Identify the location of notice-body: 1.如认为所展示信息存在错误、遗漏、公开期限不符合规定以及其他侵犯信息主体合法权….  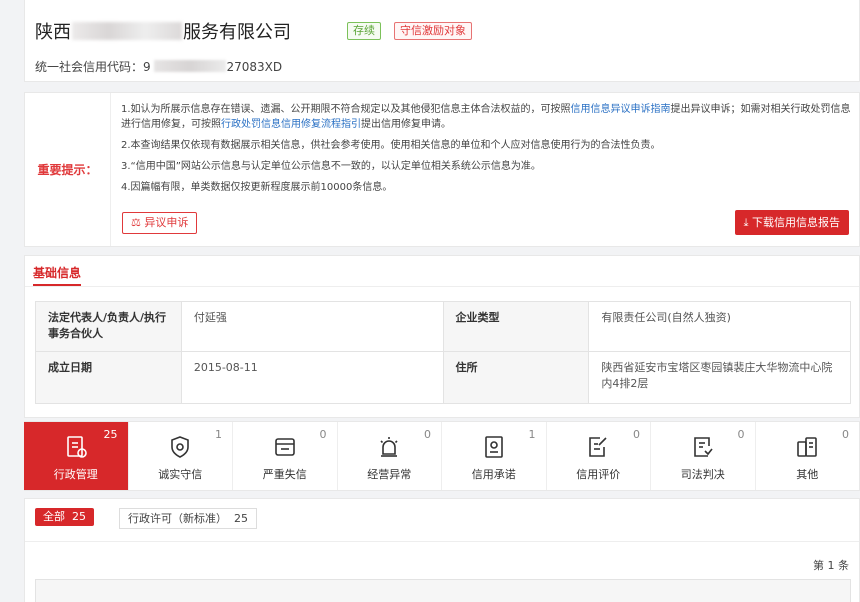
(487, 151).